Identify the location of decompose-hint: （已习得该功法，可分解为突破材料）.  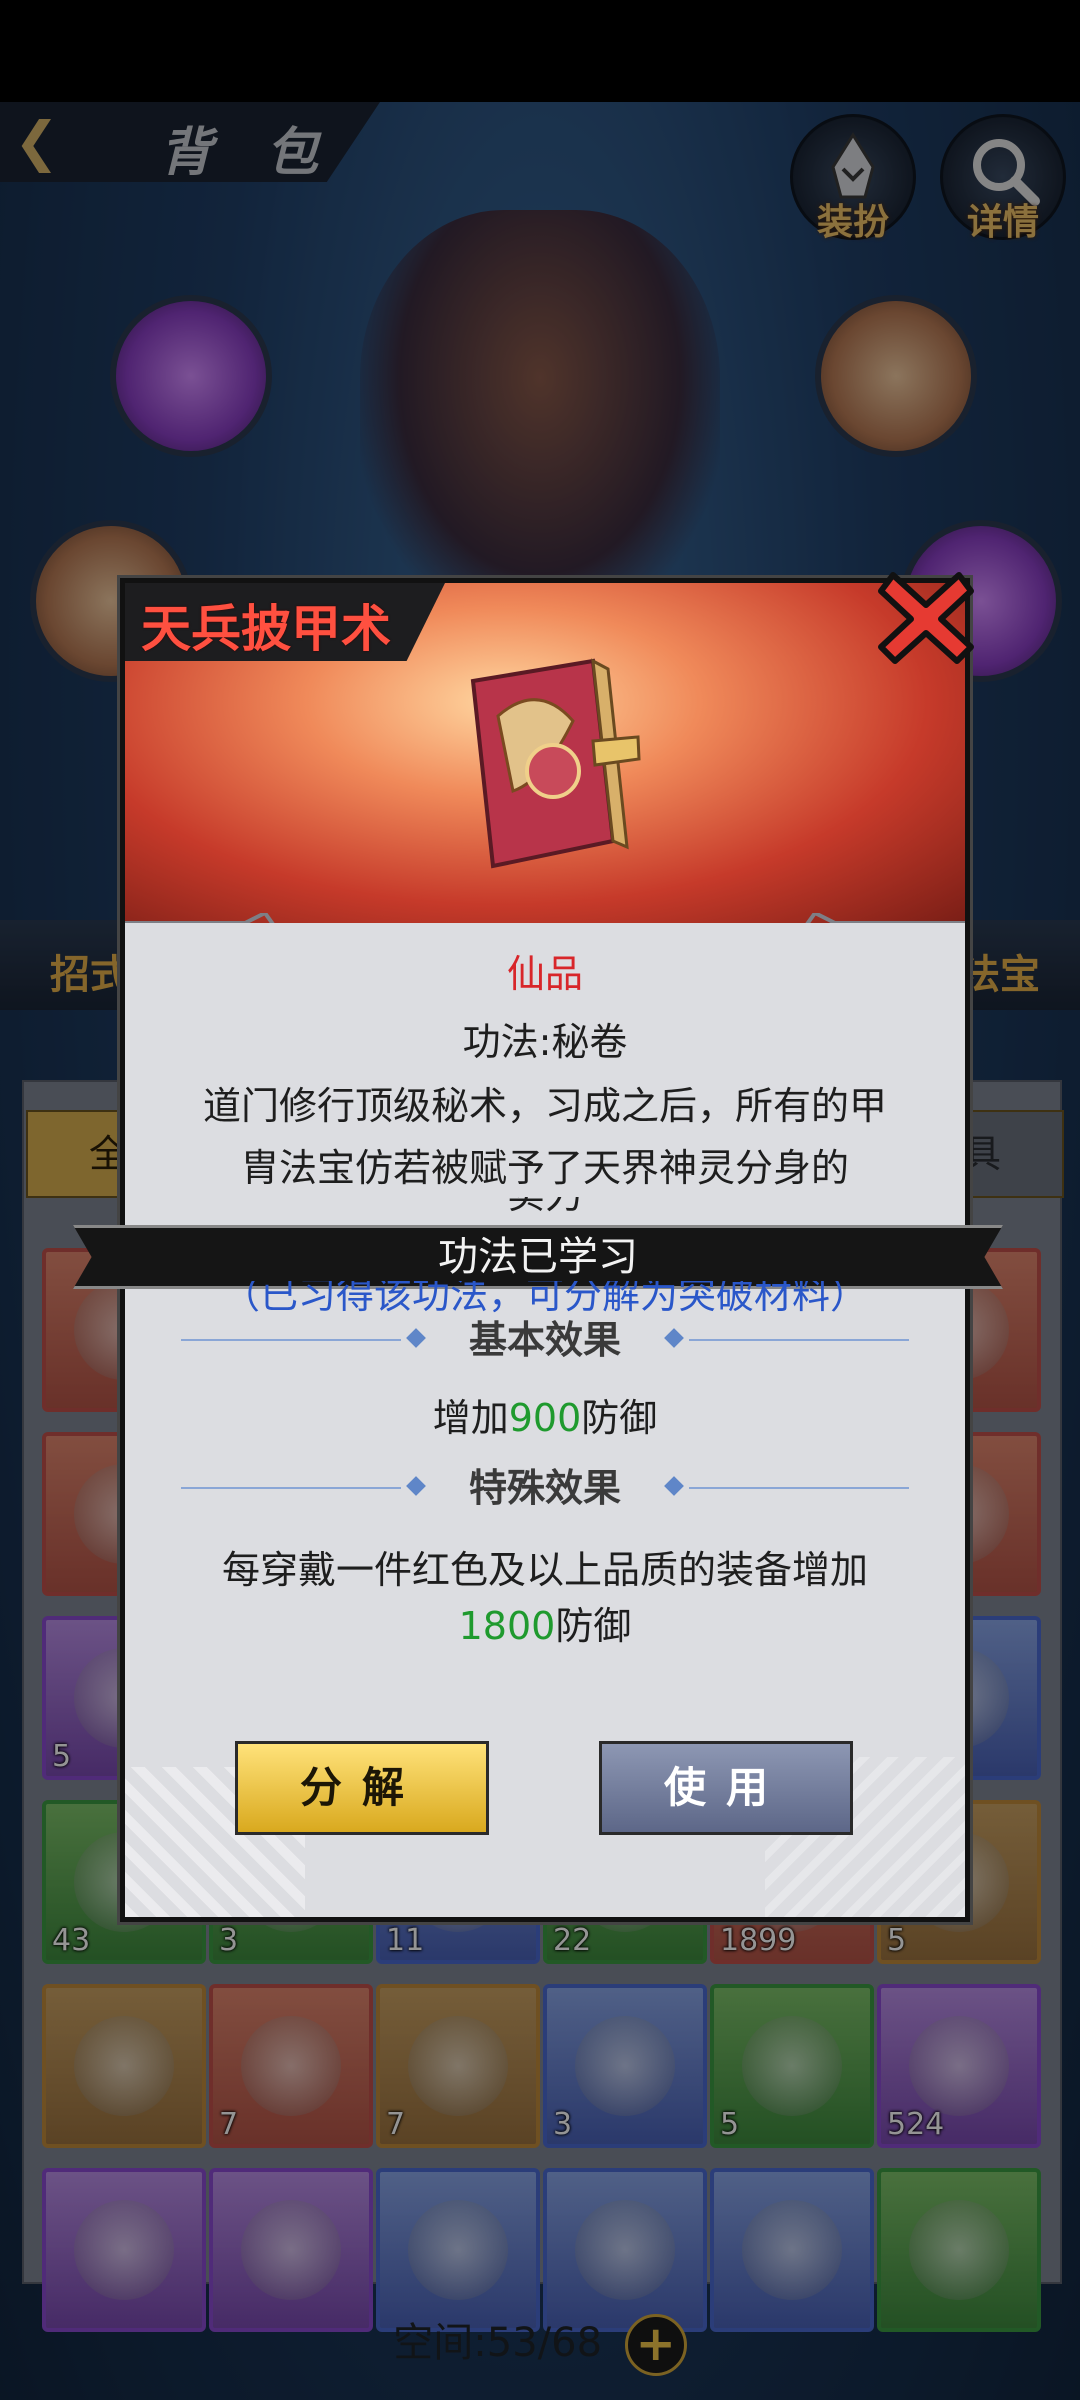
(545, 1299).